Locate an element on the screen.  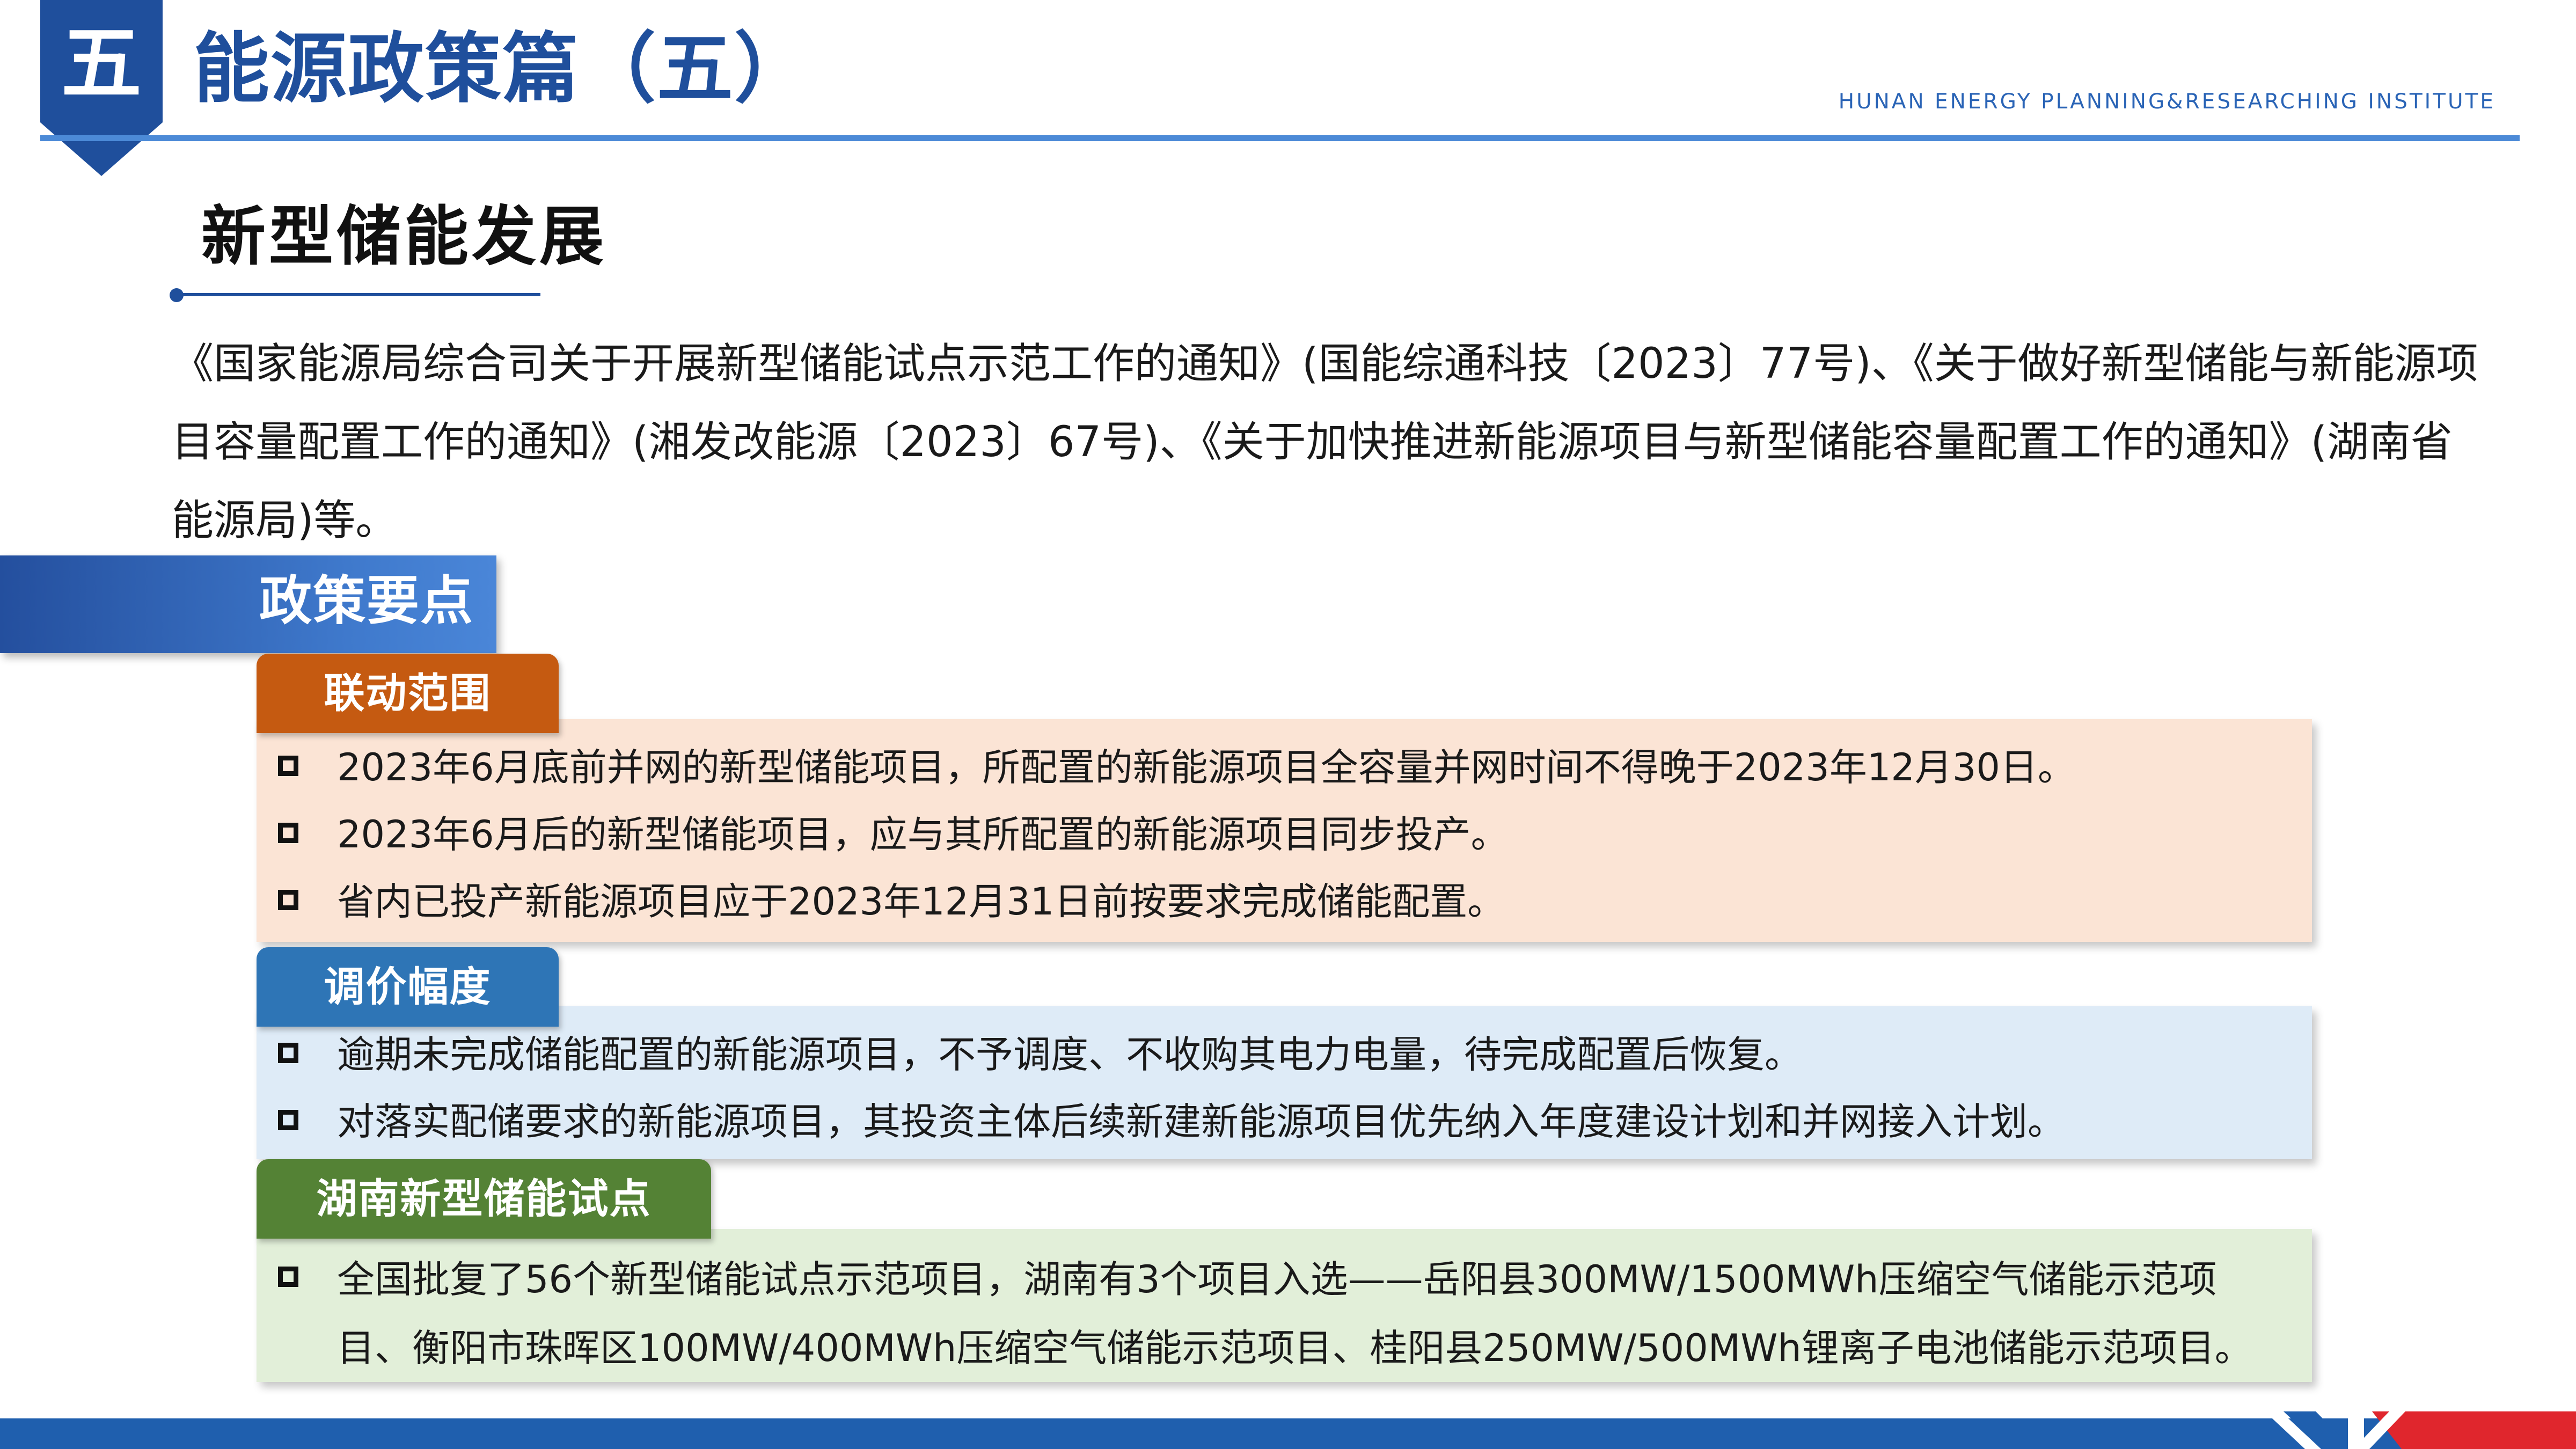
linkage-scope-tag: 联动范围 is located at coordinates (408, 693).